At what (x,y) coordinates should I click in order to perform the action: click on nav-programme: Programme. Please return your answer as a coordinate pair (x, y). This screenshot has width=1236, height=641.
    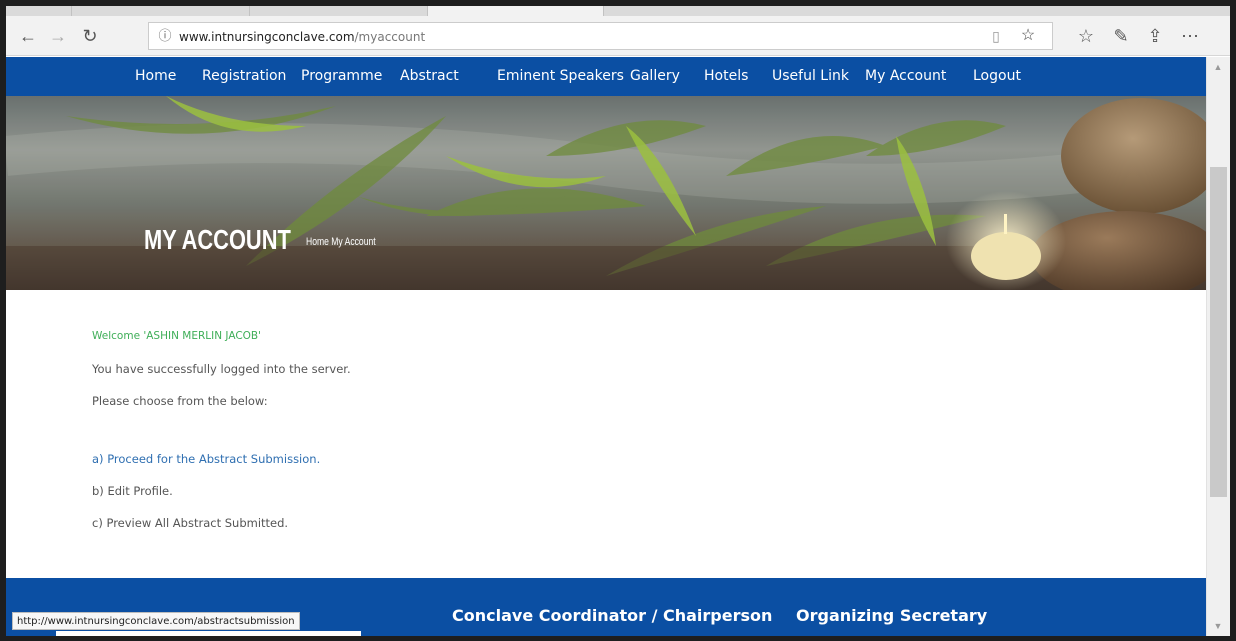
    Looking at the image, I should click on (341, 76).